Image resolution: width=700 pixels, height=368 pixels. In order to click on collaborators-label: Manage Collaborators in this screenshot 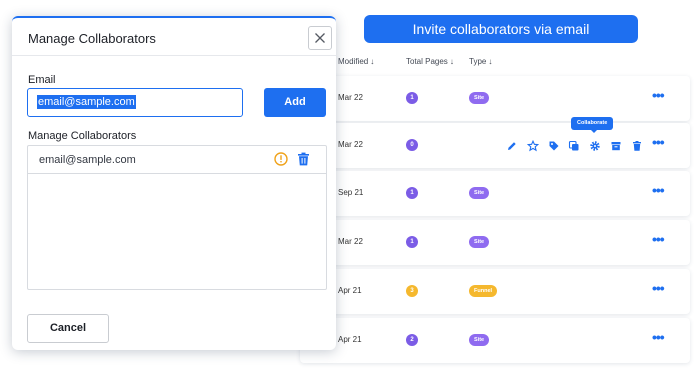, I will do `click(82, 136)`.